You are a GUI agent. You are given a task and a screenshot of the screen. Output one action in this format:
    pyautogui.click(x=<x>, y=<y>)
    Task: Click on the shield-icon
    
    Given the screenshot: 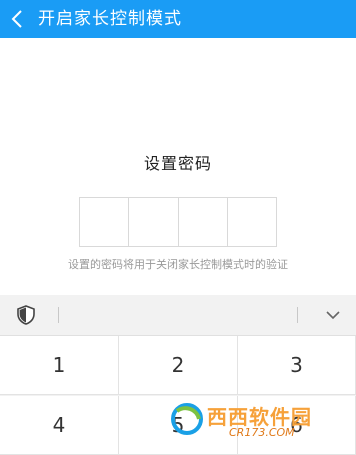 What is the action you would take?
    pyautogui.click(x=26, y=315)
    